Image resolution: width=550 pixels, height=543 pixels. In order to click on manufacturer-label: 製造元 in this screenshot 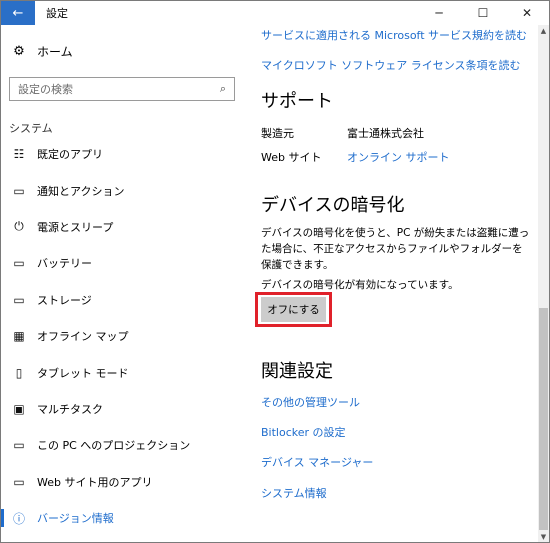, I will do `click(277, 133)`.